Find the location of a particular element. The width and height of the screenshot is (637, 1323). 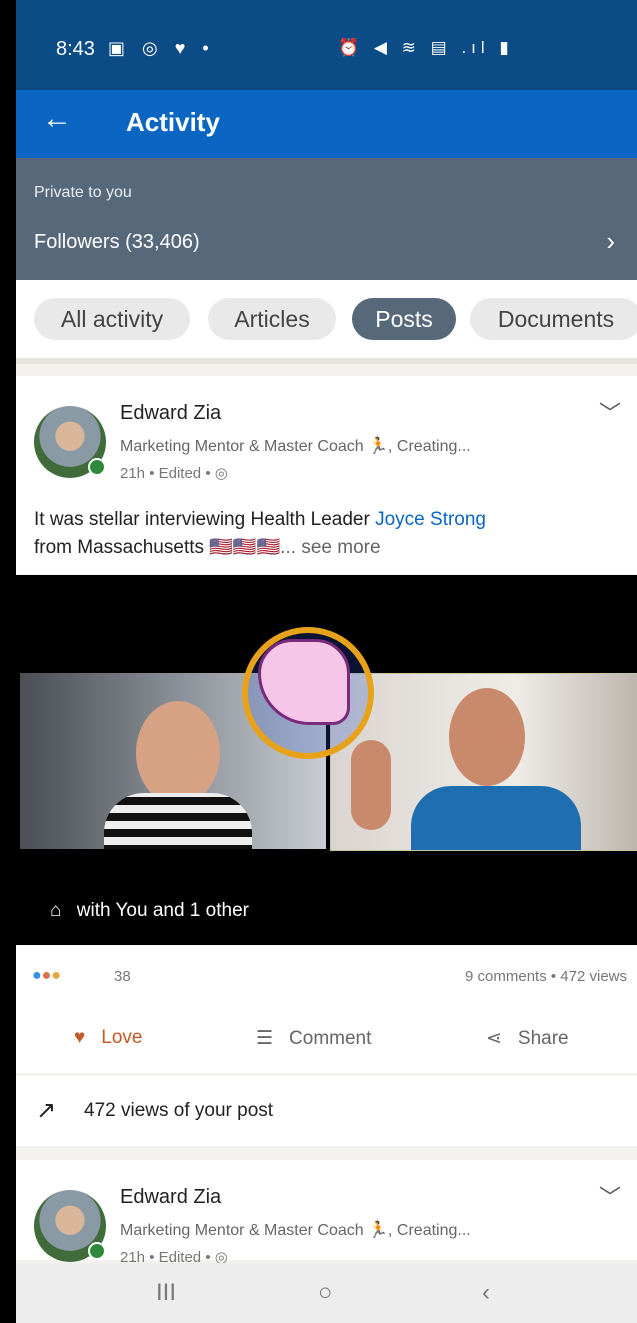

status-bar: 8:43 ▣ ◎ ♥ • ⏰ ◀ ≋ ▤ .ıl ▮ is located at coordinates (326, 45).